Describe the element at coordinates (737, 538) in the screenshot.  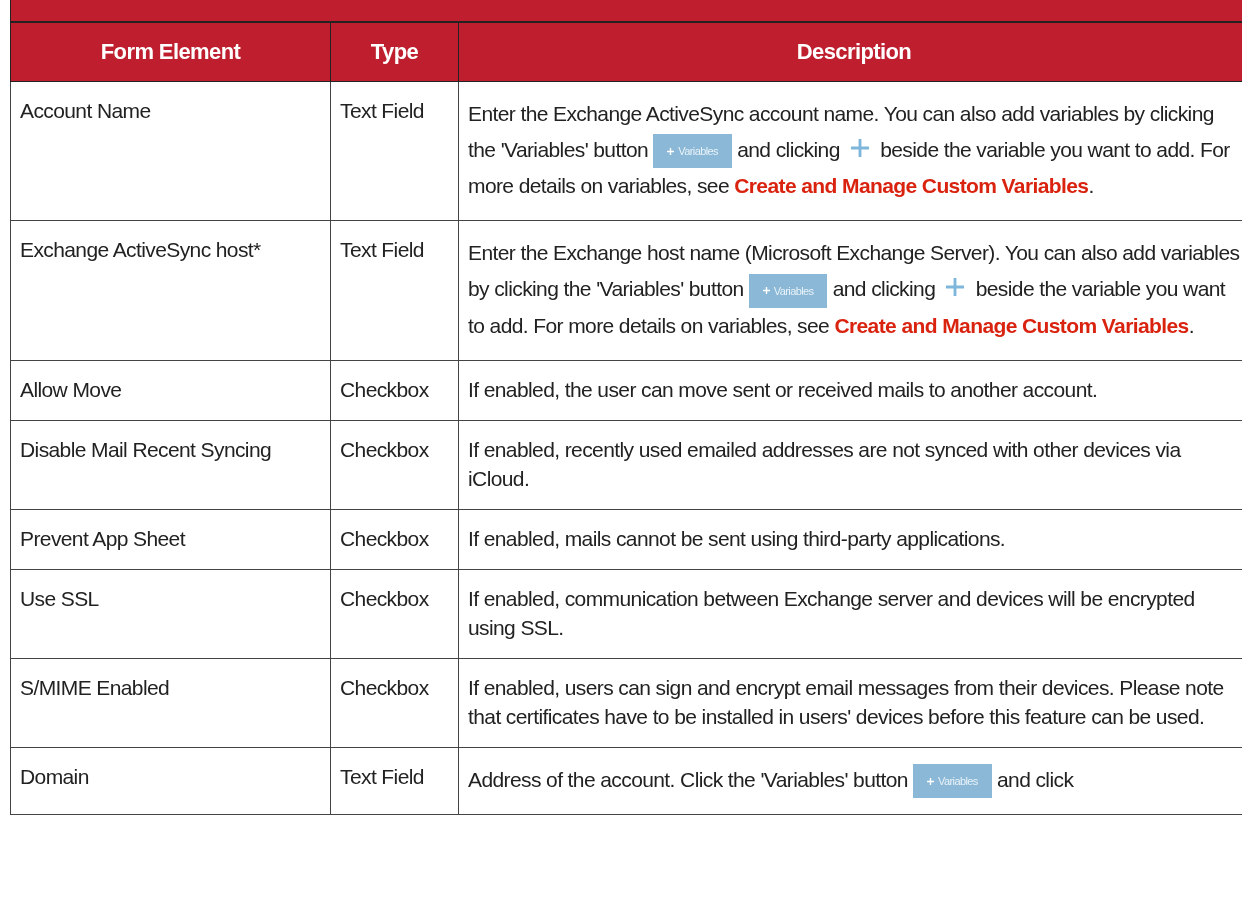
I see `description-text: If enabled, mails cannot be sent using third-party applications.` at that location.